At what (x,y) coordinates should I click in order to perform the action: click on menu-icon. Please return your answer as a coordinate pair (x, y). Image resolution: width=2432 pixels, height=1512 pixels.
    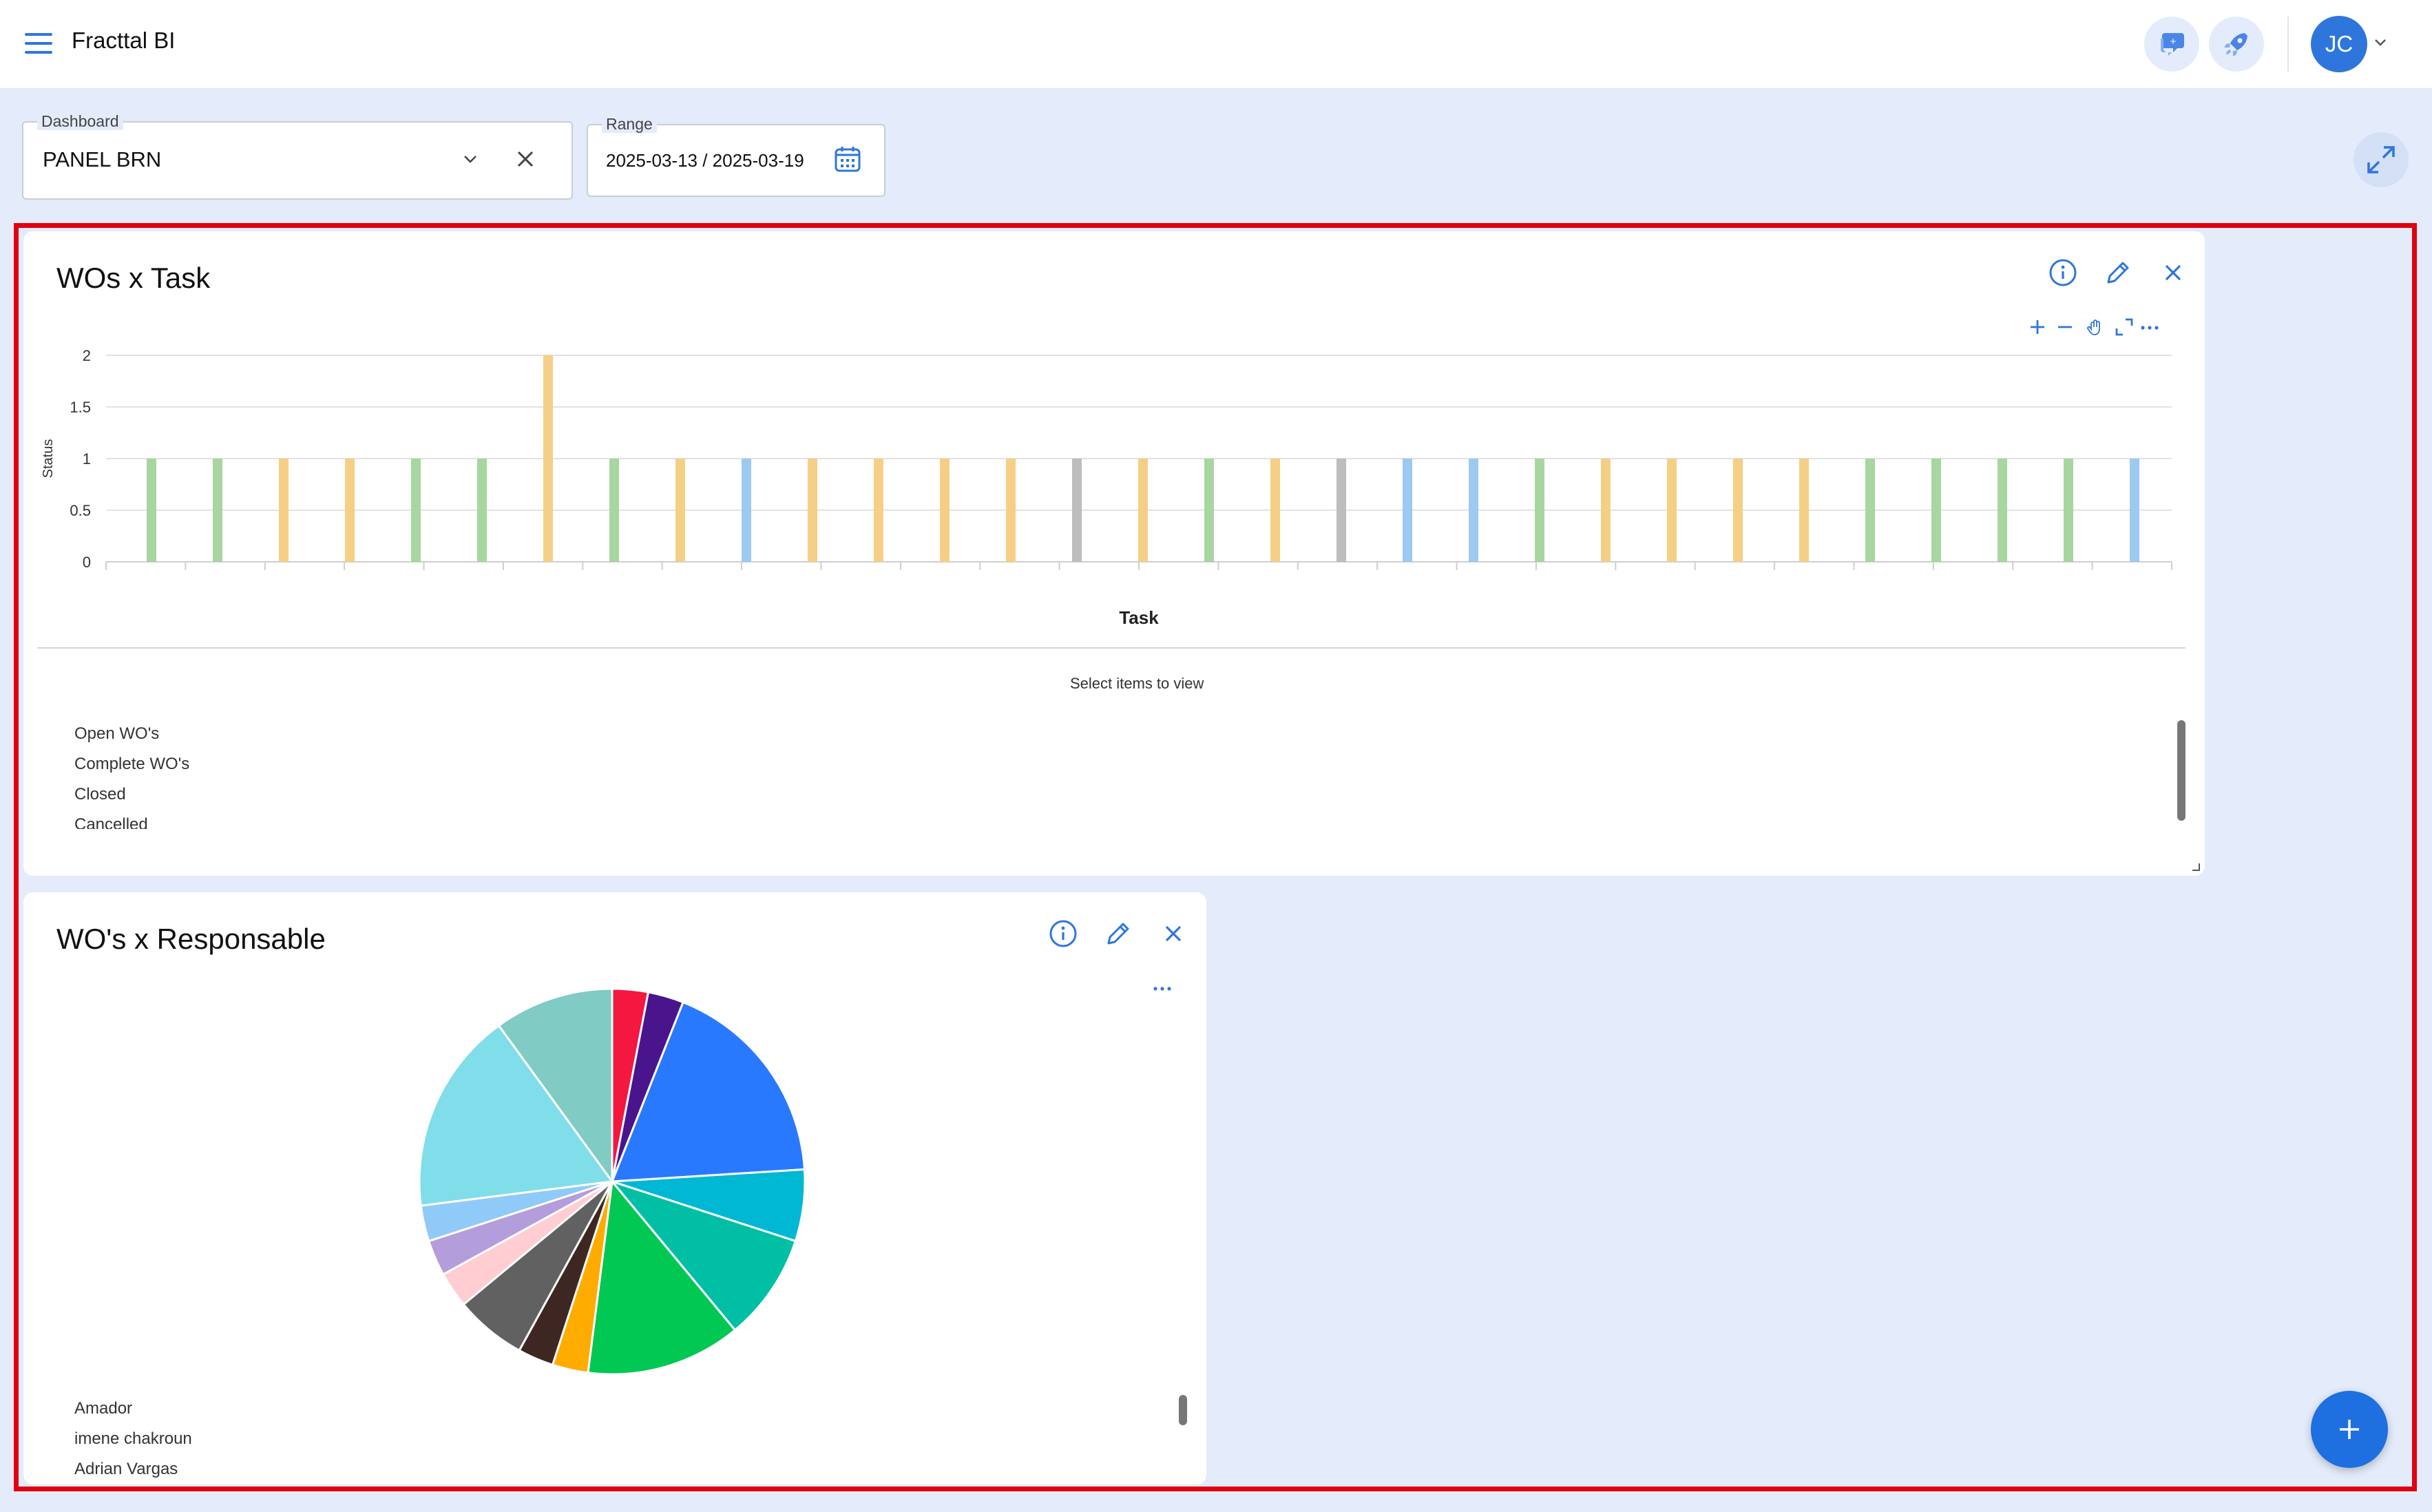
    Looking at the image, I should click on (38, 43).